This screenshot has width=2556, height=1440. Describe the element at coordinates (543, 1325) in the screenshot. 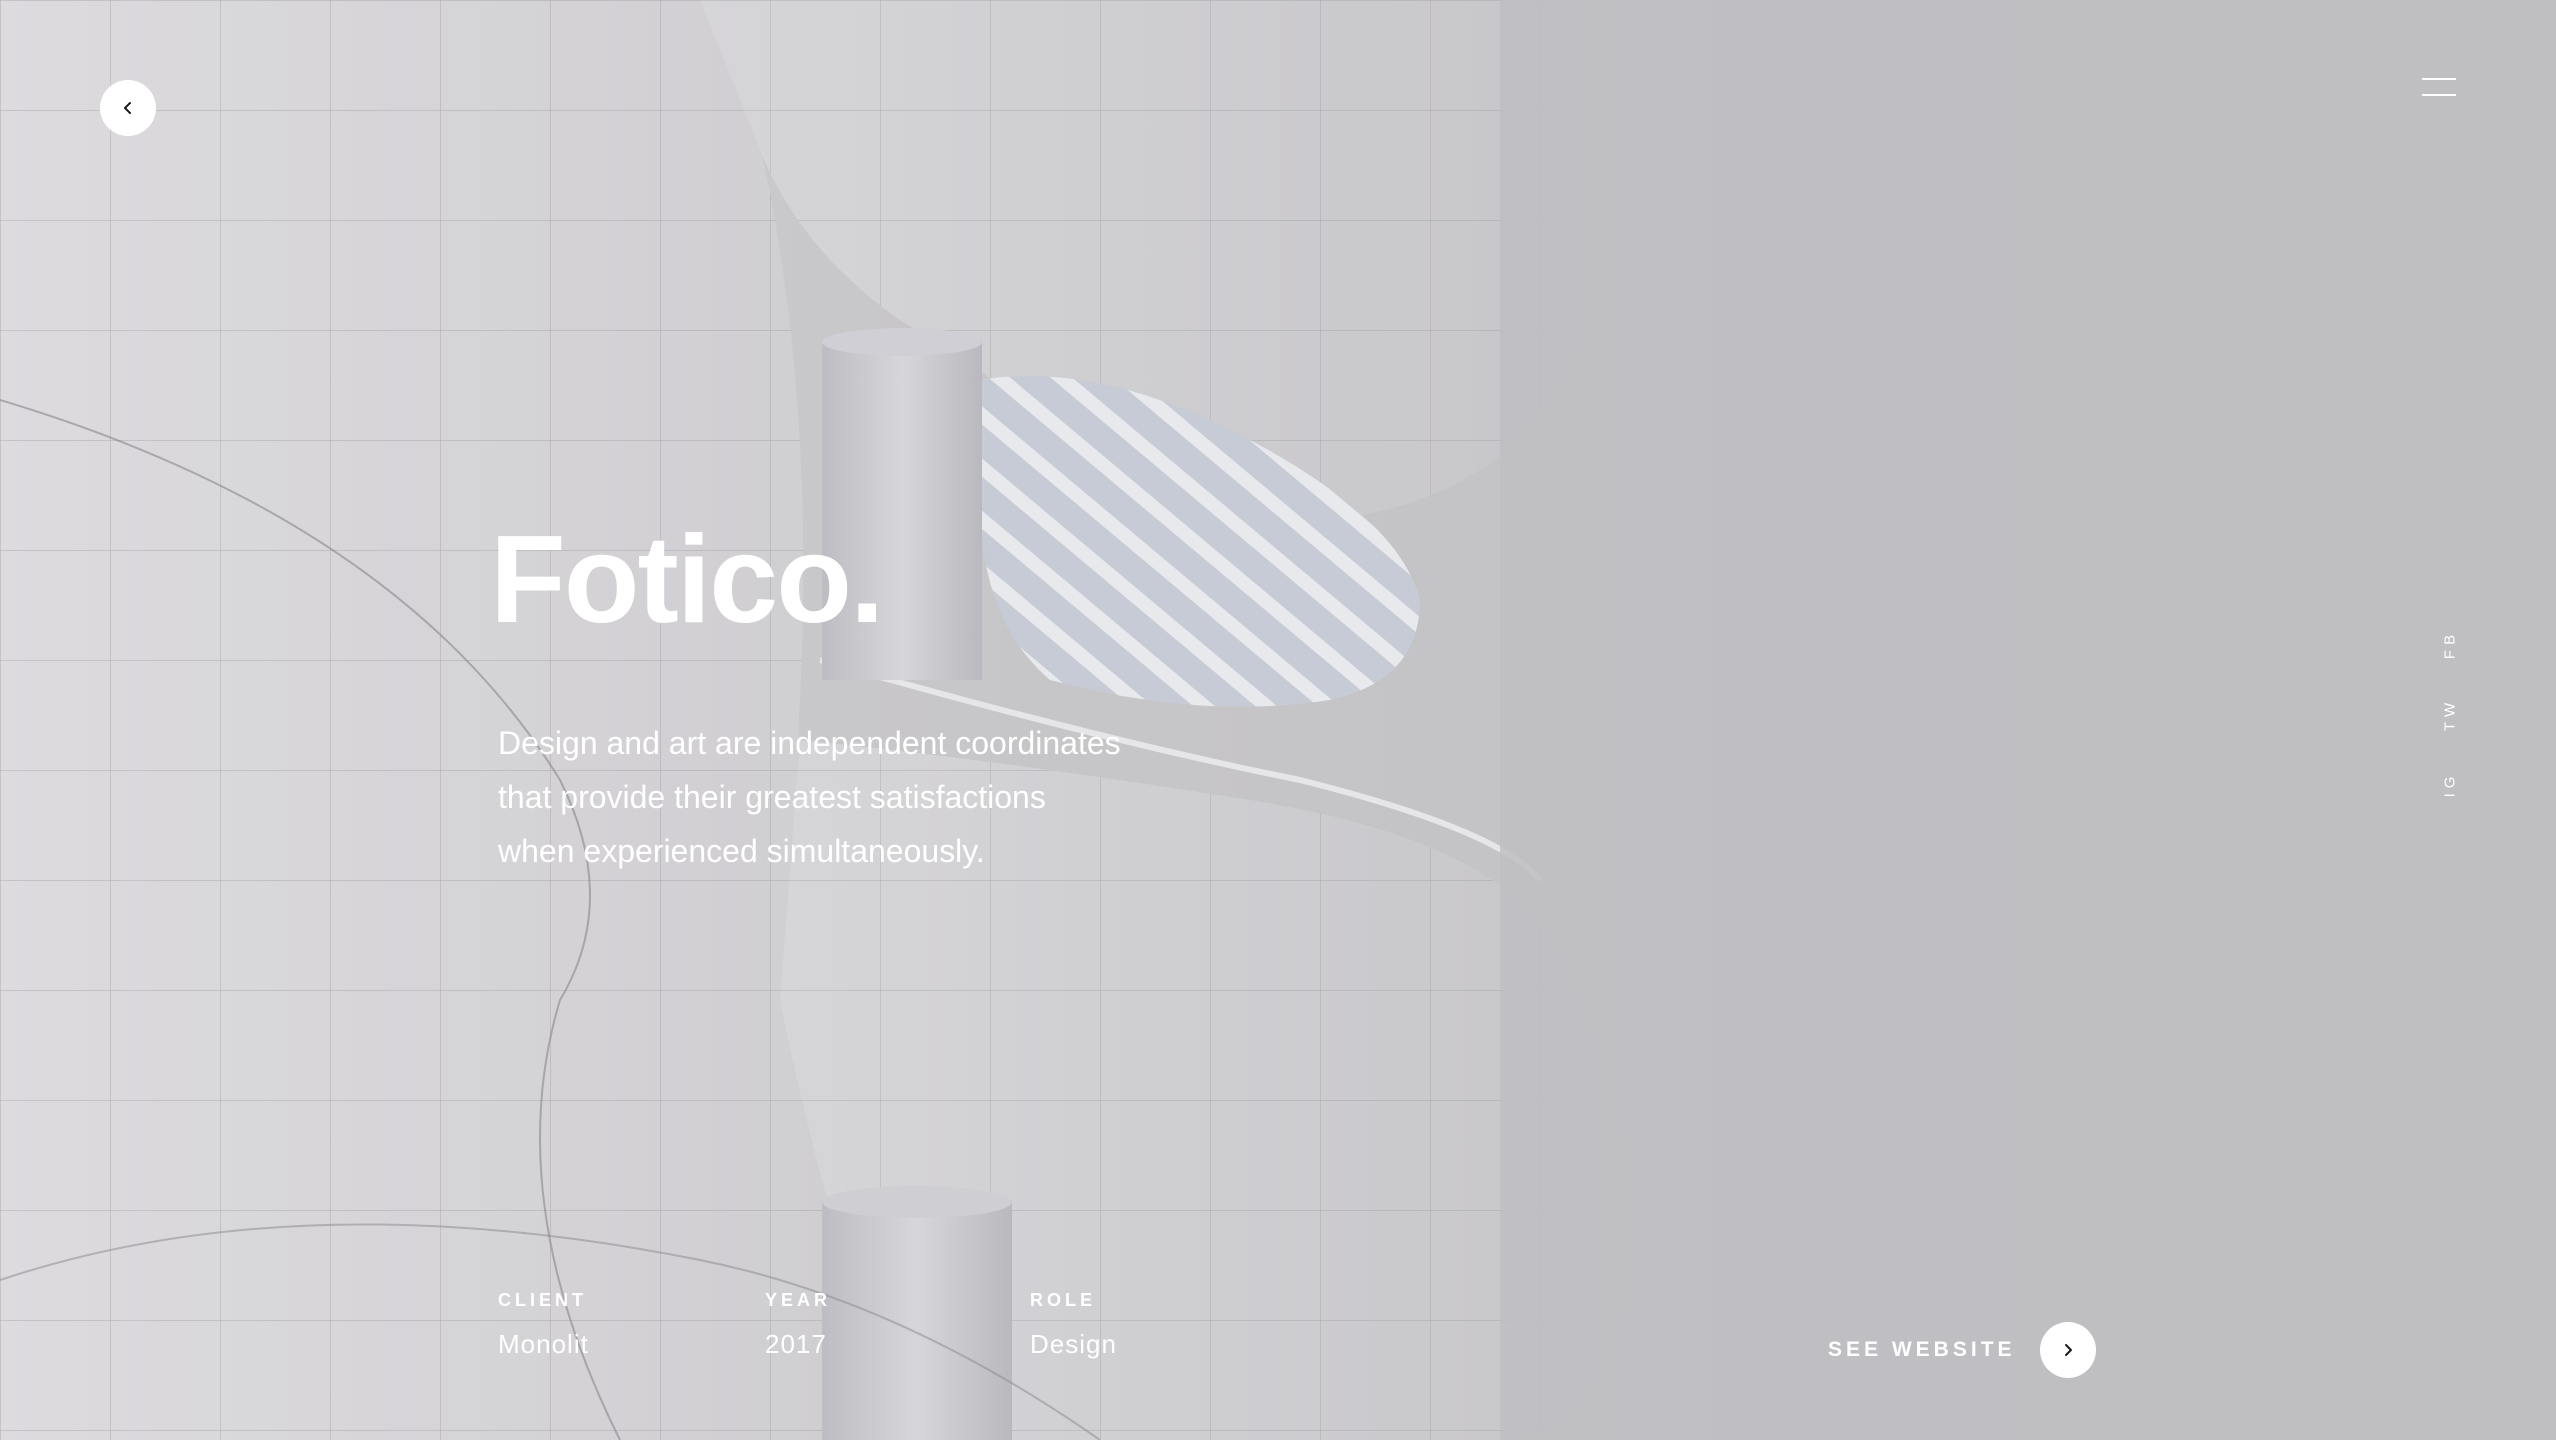

I see `meta-client: CLIENT Monolit` at that location.